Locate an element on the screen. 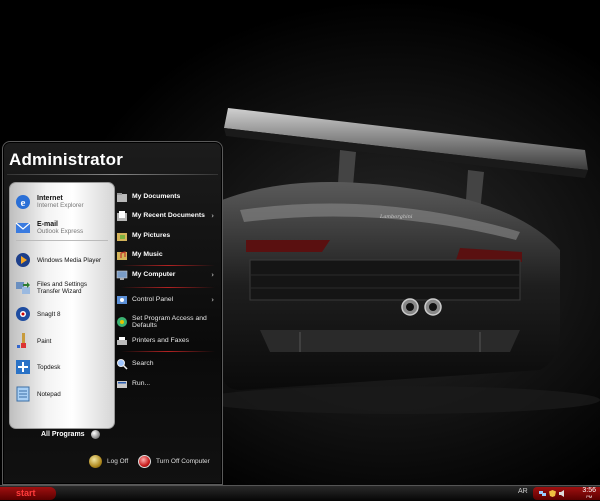  my-pictures-icon is located at coordinates (122, 237).